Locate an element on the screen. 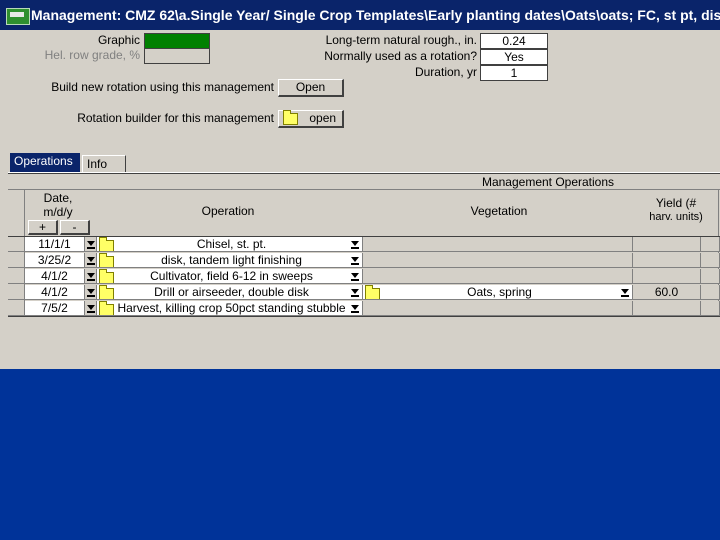 This screenshot has width=720, height=540. vegetation-cell: Oats, spring is located at coordinates (498, 292).